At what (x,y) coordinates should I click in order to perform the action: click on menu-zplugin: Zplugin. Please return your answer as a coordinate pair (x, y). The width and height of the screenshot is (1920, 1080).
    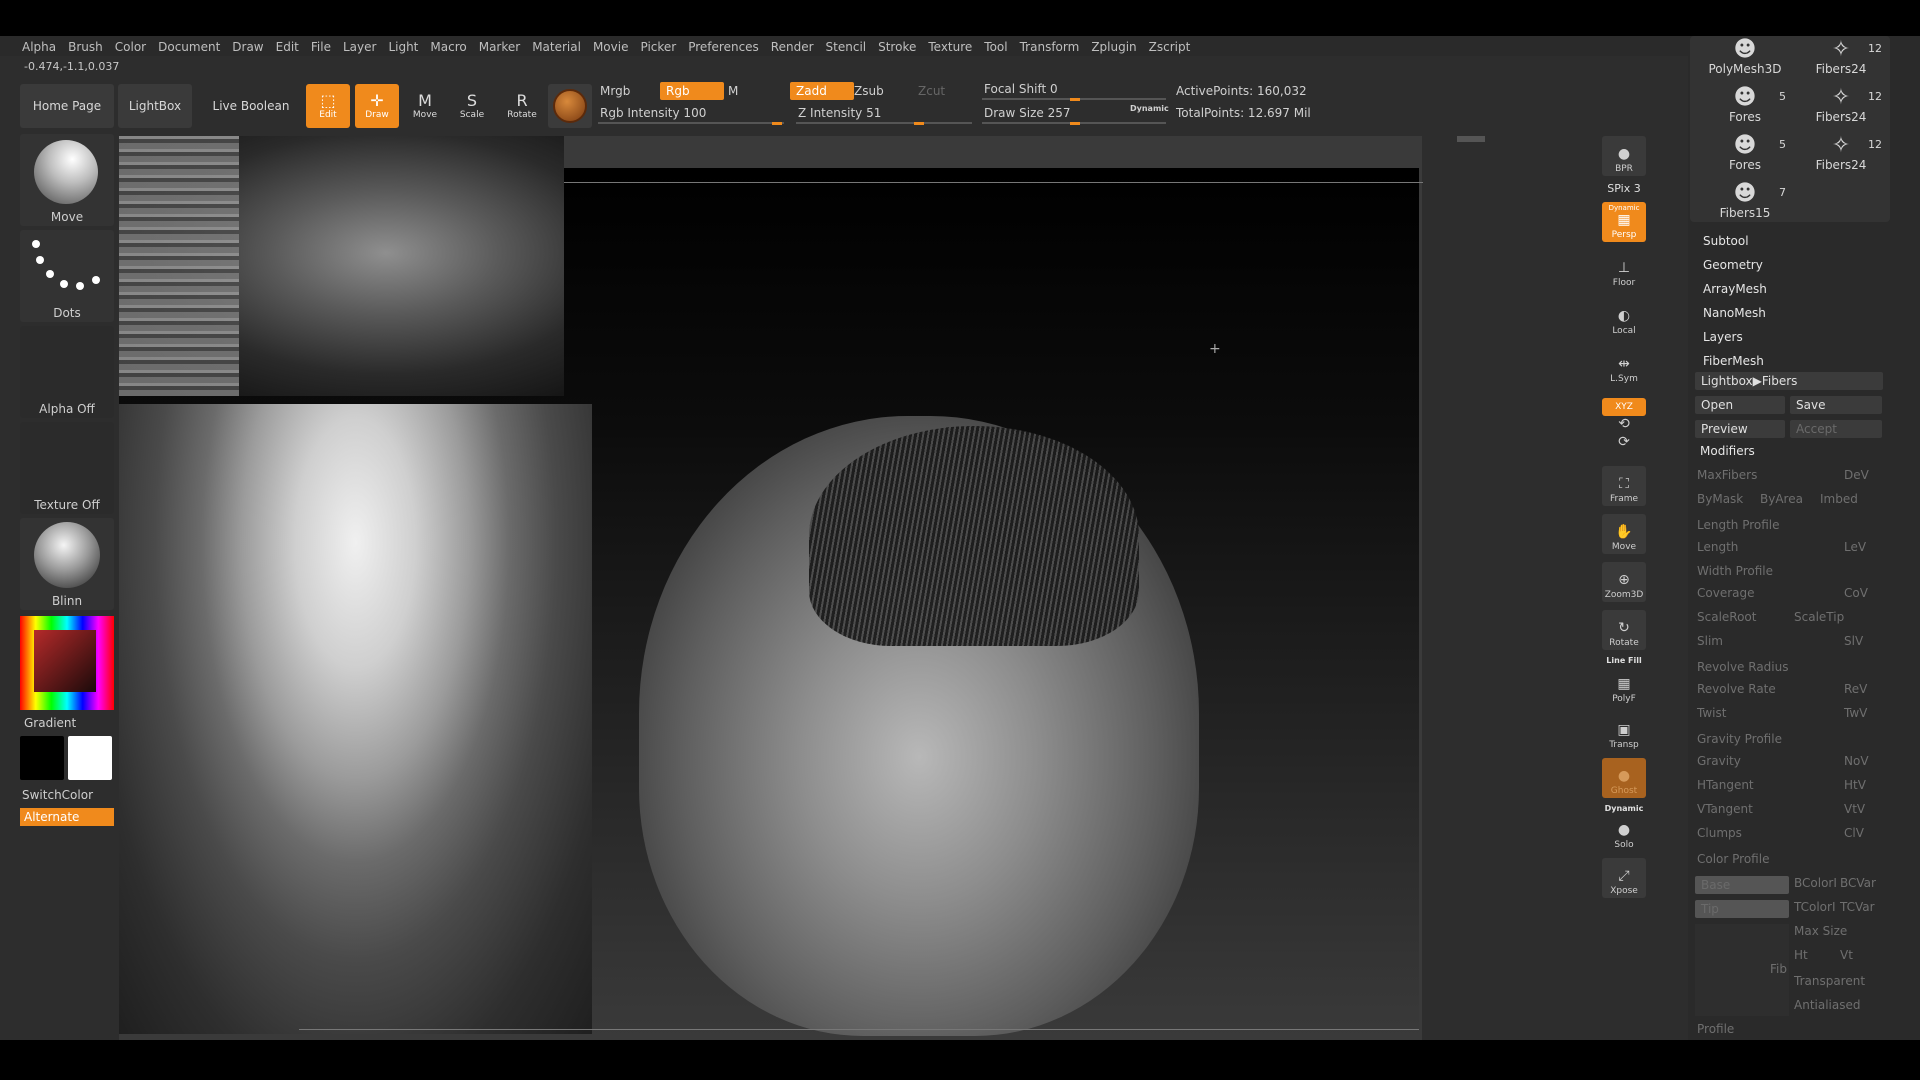
    Looking at the image, I should click on (1113, 45).